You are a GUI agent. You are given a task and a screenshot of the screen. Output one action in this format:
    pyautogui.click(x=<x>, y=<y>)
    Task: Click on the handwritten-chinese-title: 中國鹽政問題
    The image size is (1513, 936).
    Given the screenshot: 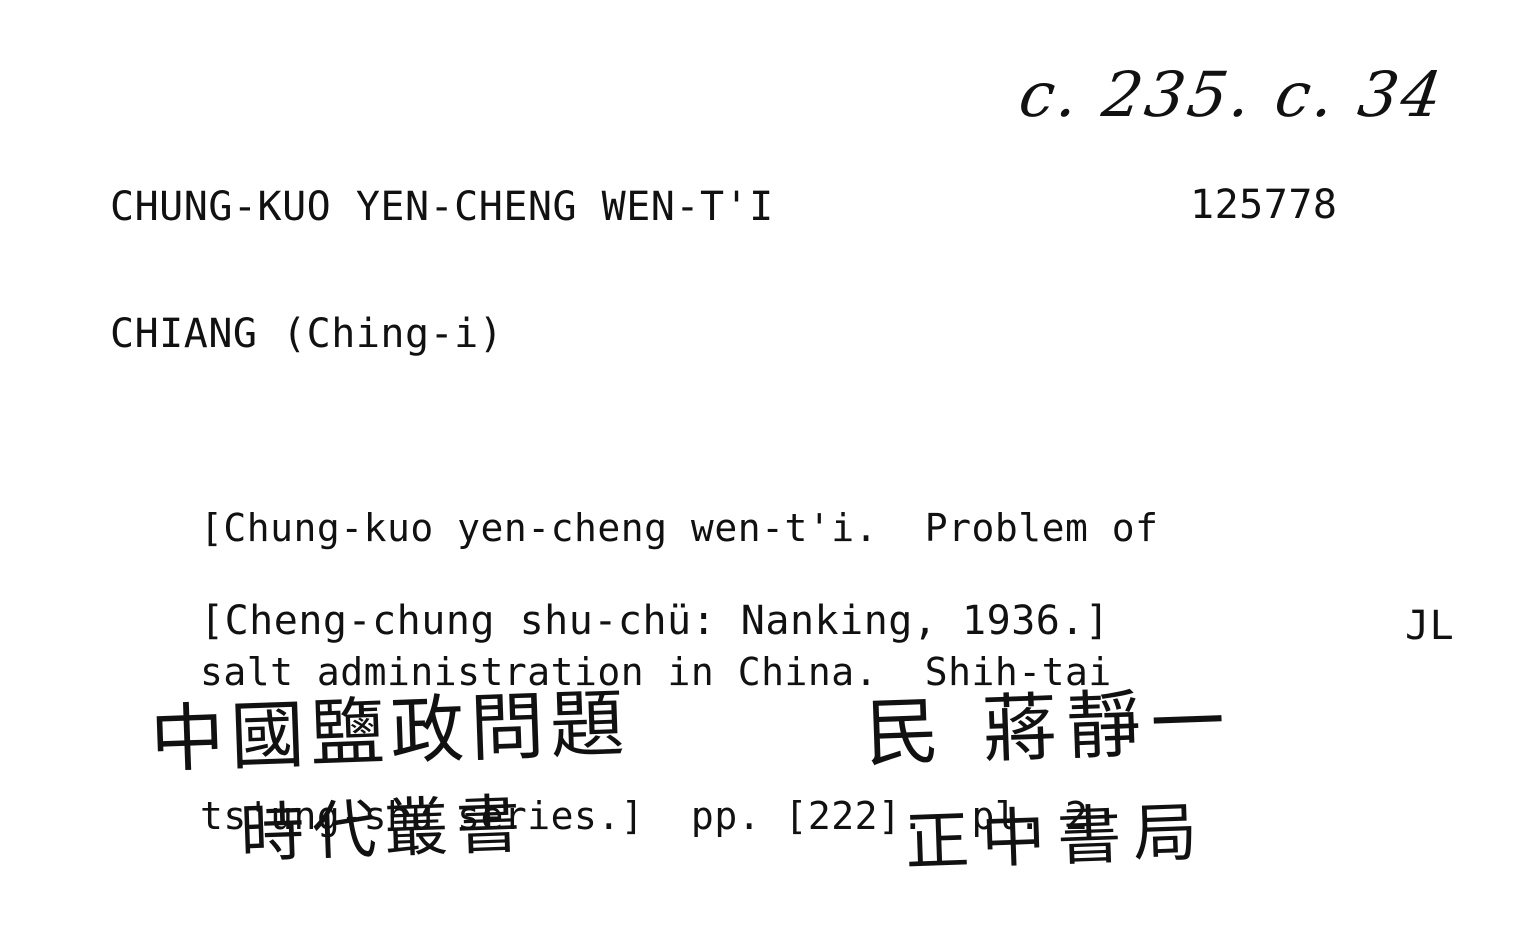 What is the action you would take?
    pyautogui.click(x=390, y=732)
    